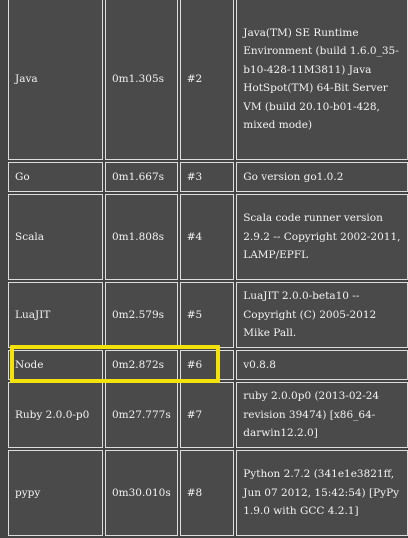  I want to click on rank-cell: #5, so click(207, 315).